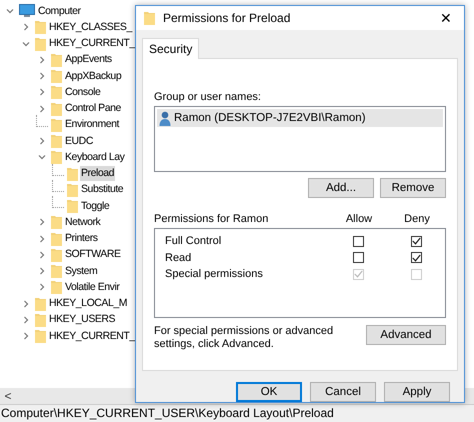 Image resolution: width=474 pixels, height=422 pixels. Describe the element at coordinates (193, 241) in the screenshot. I see `permission-name: Full Control` at that location.